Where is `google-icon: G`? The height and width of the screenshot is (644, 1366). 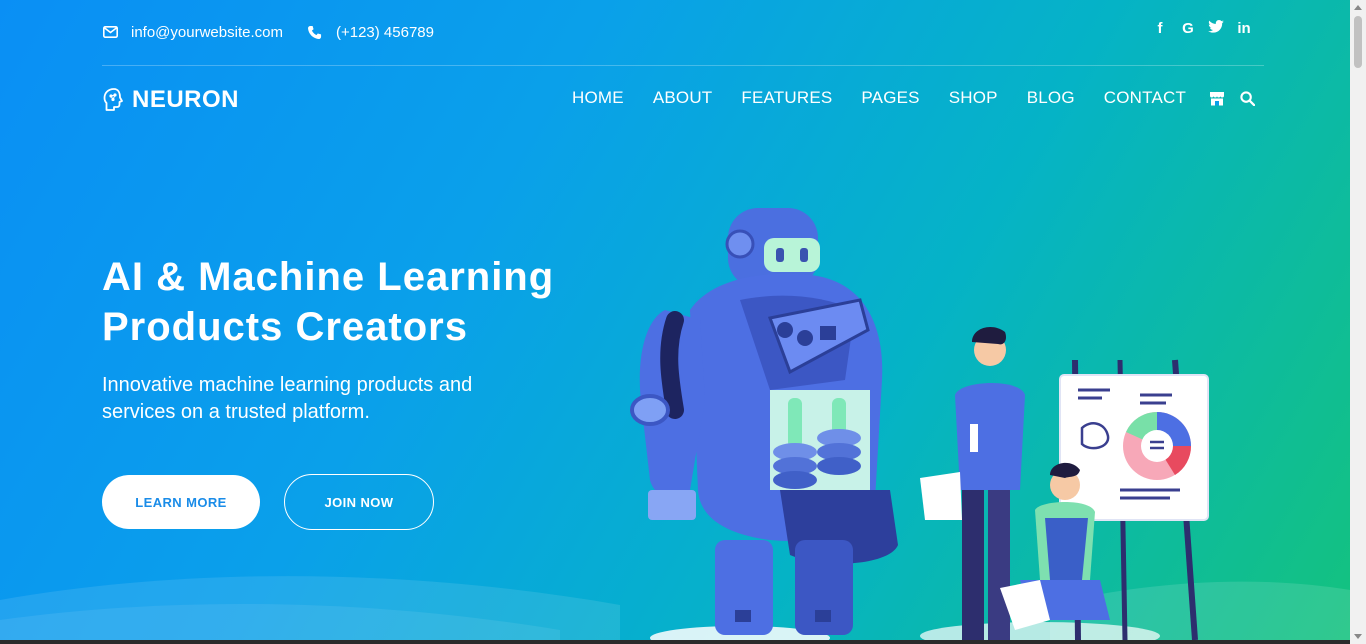 google-icon: G is located at coordinates (1188, 28).